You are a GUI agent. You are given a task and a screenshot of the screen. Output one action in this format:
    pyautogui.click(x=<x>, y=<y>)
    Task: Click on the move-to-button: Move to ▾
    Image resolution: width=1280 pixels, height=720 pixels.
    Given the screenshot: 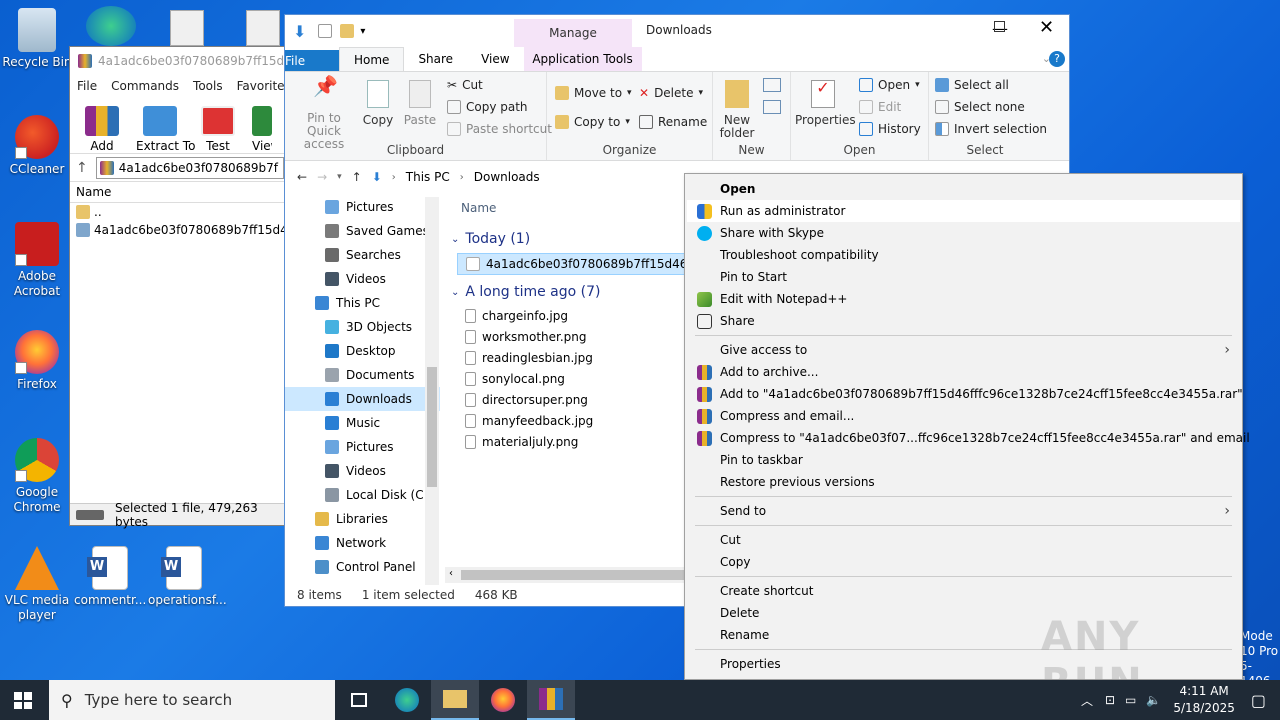 What is the action you would take?
    pyautogui.click(x=593, y=93)
    